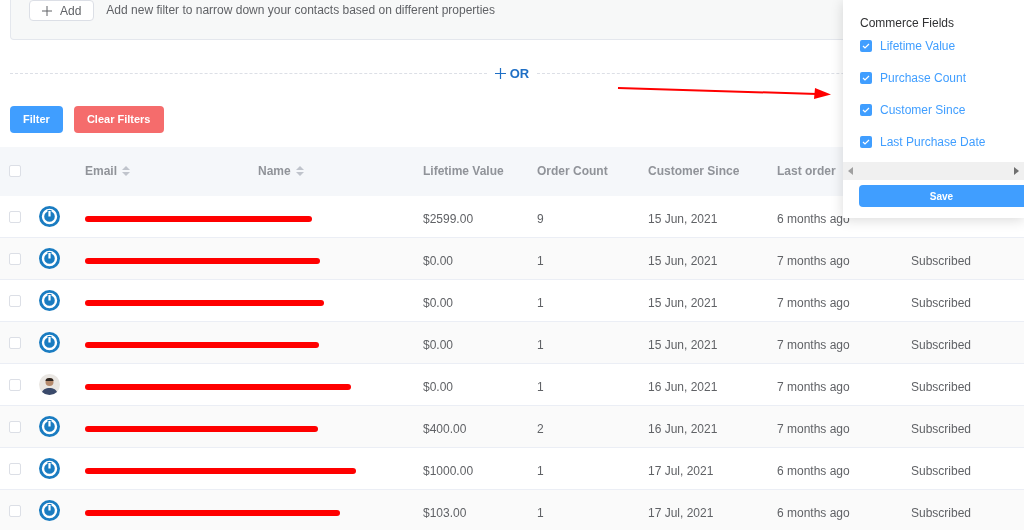 This screenshot has height=530, width=1024. I want to click on table-cell-text: $400.00, so click(445, 429).